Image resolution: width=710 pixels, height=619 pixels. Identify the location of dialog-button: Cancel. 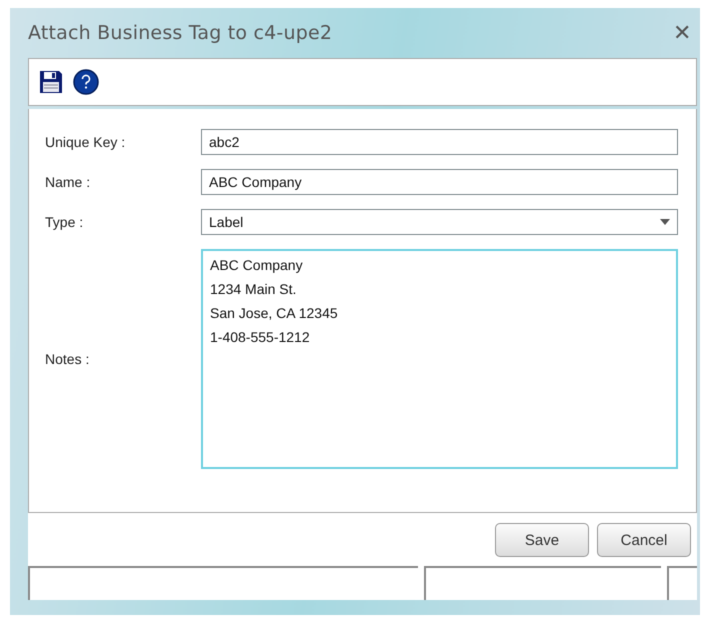
(644, 540).